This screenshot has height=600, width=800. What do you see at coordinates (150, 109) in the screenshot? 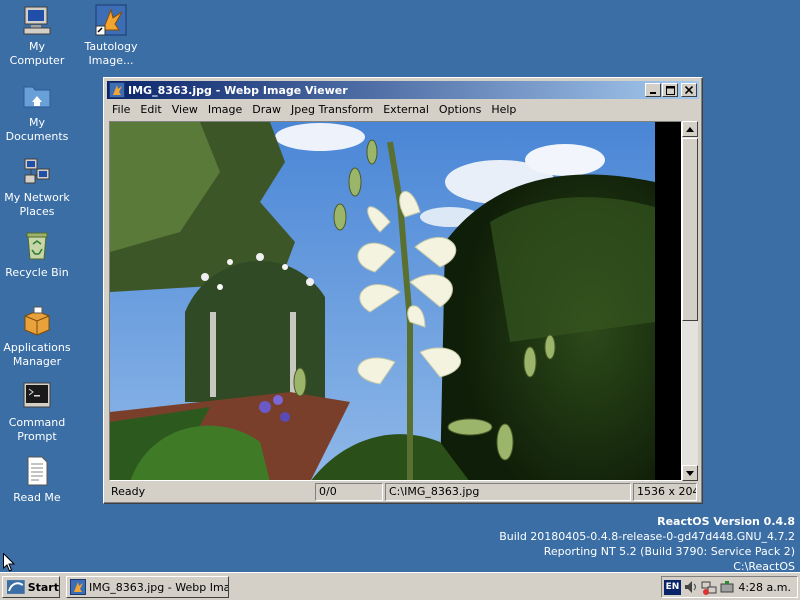
I see `menu-edit: Edit` at bounding box center [150, 109].